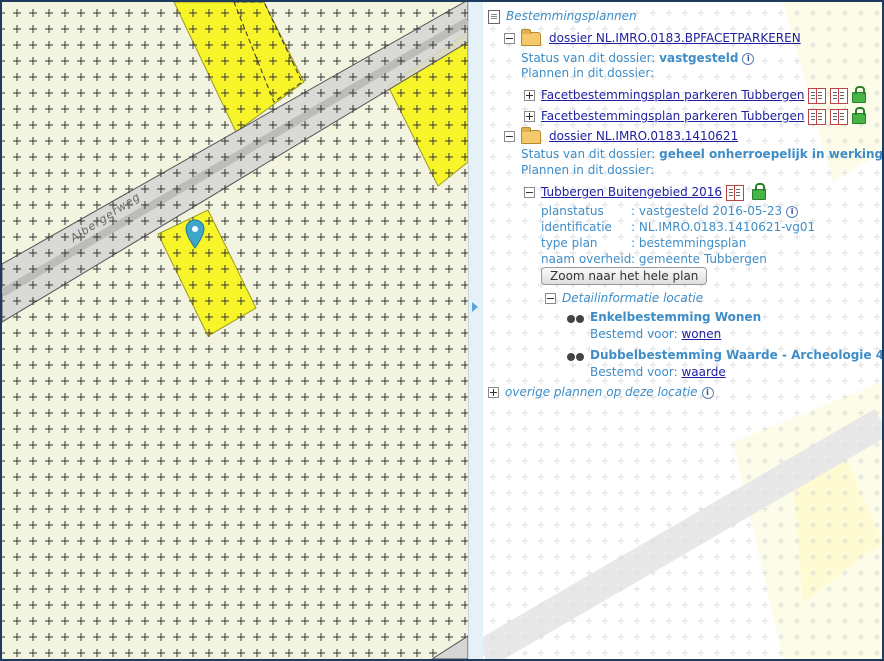  What do you see at coordinates (656, 334) in the screenshot?
I see `detail-item-purpose: Bestemd voor: wonen` at bounding box center [656, 334].